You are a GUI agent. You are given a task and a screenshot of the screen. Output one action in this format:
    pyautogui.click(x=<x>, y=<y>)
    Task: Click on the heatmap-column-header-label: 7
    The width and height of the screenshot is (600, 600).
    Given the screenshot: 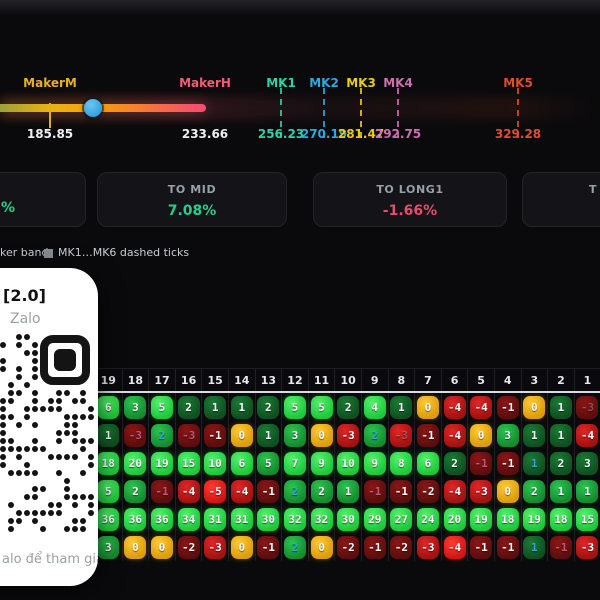 What is the action you would take?
    pyautogui.click(x=428, y=380)
    